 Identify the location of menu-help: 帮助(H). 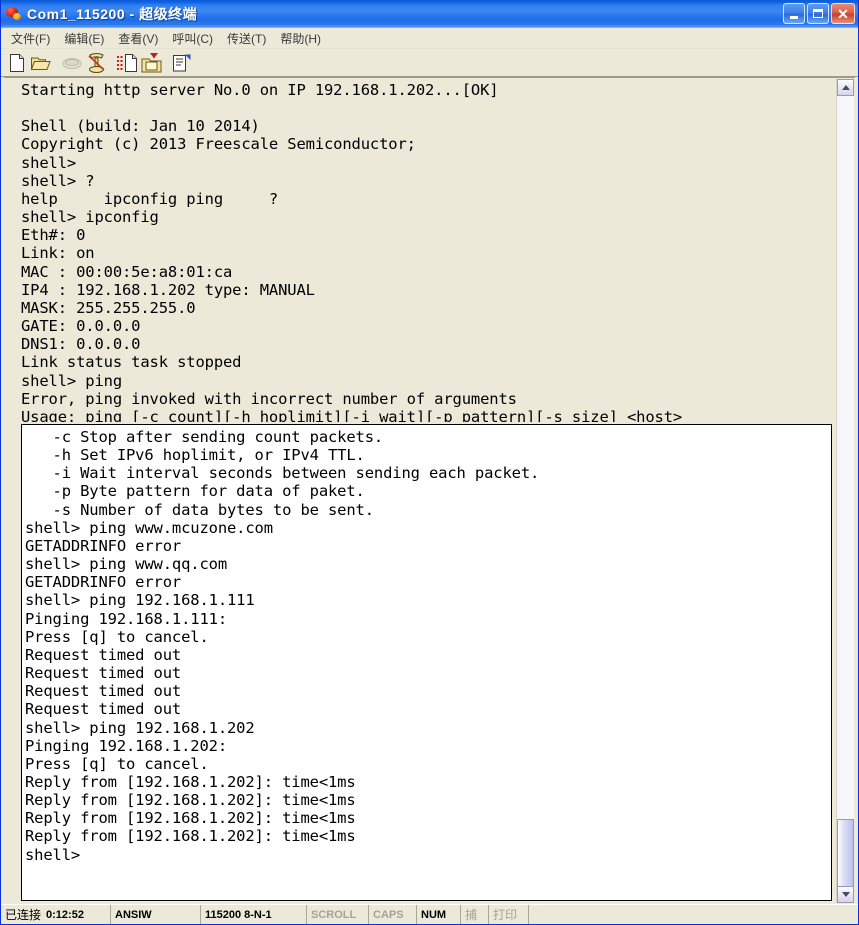
(300, 38).